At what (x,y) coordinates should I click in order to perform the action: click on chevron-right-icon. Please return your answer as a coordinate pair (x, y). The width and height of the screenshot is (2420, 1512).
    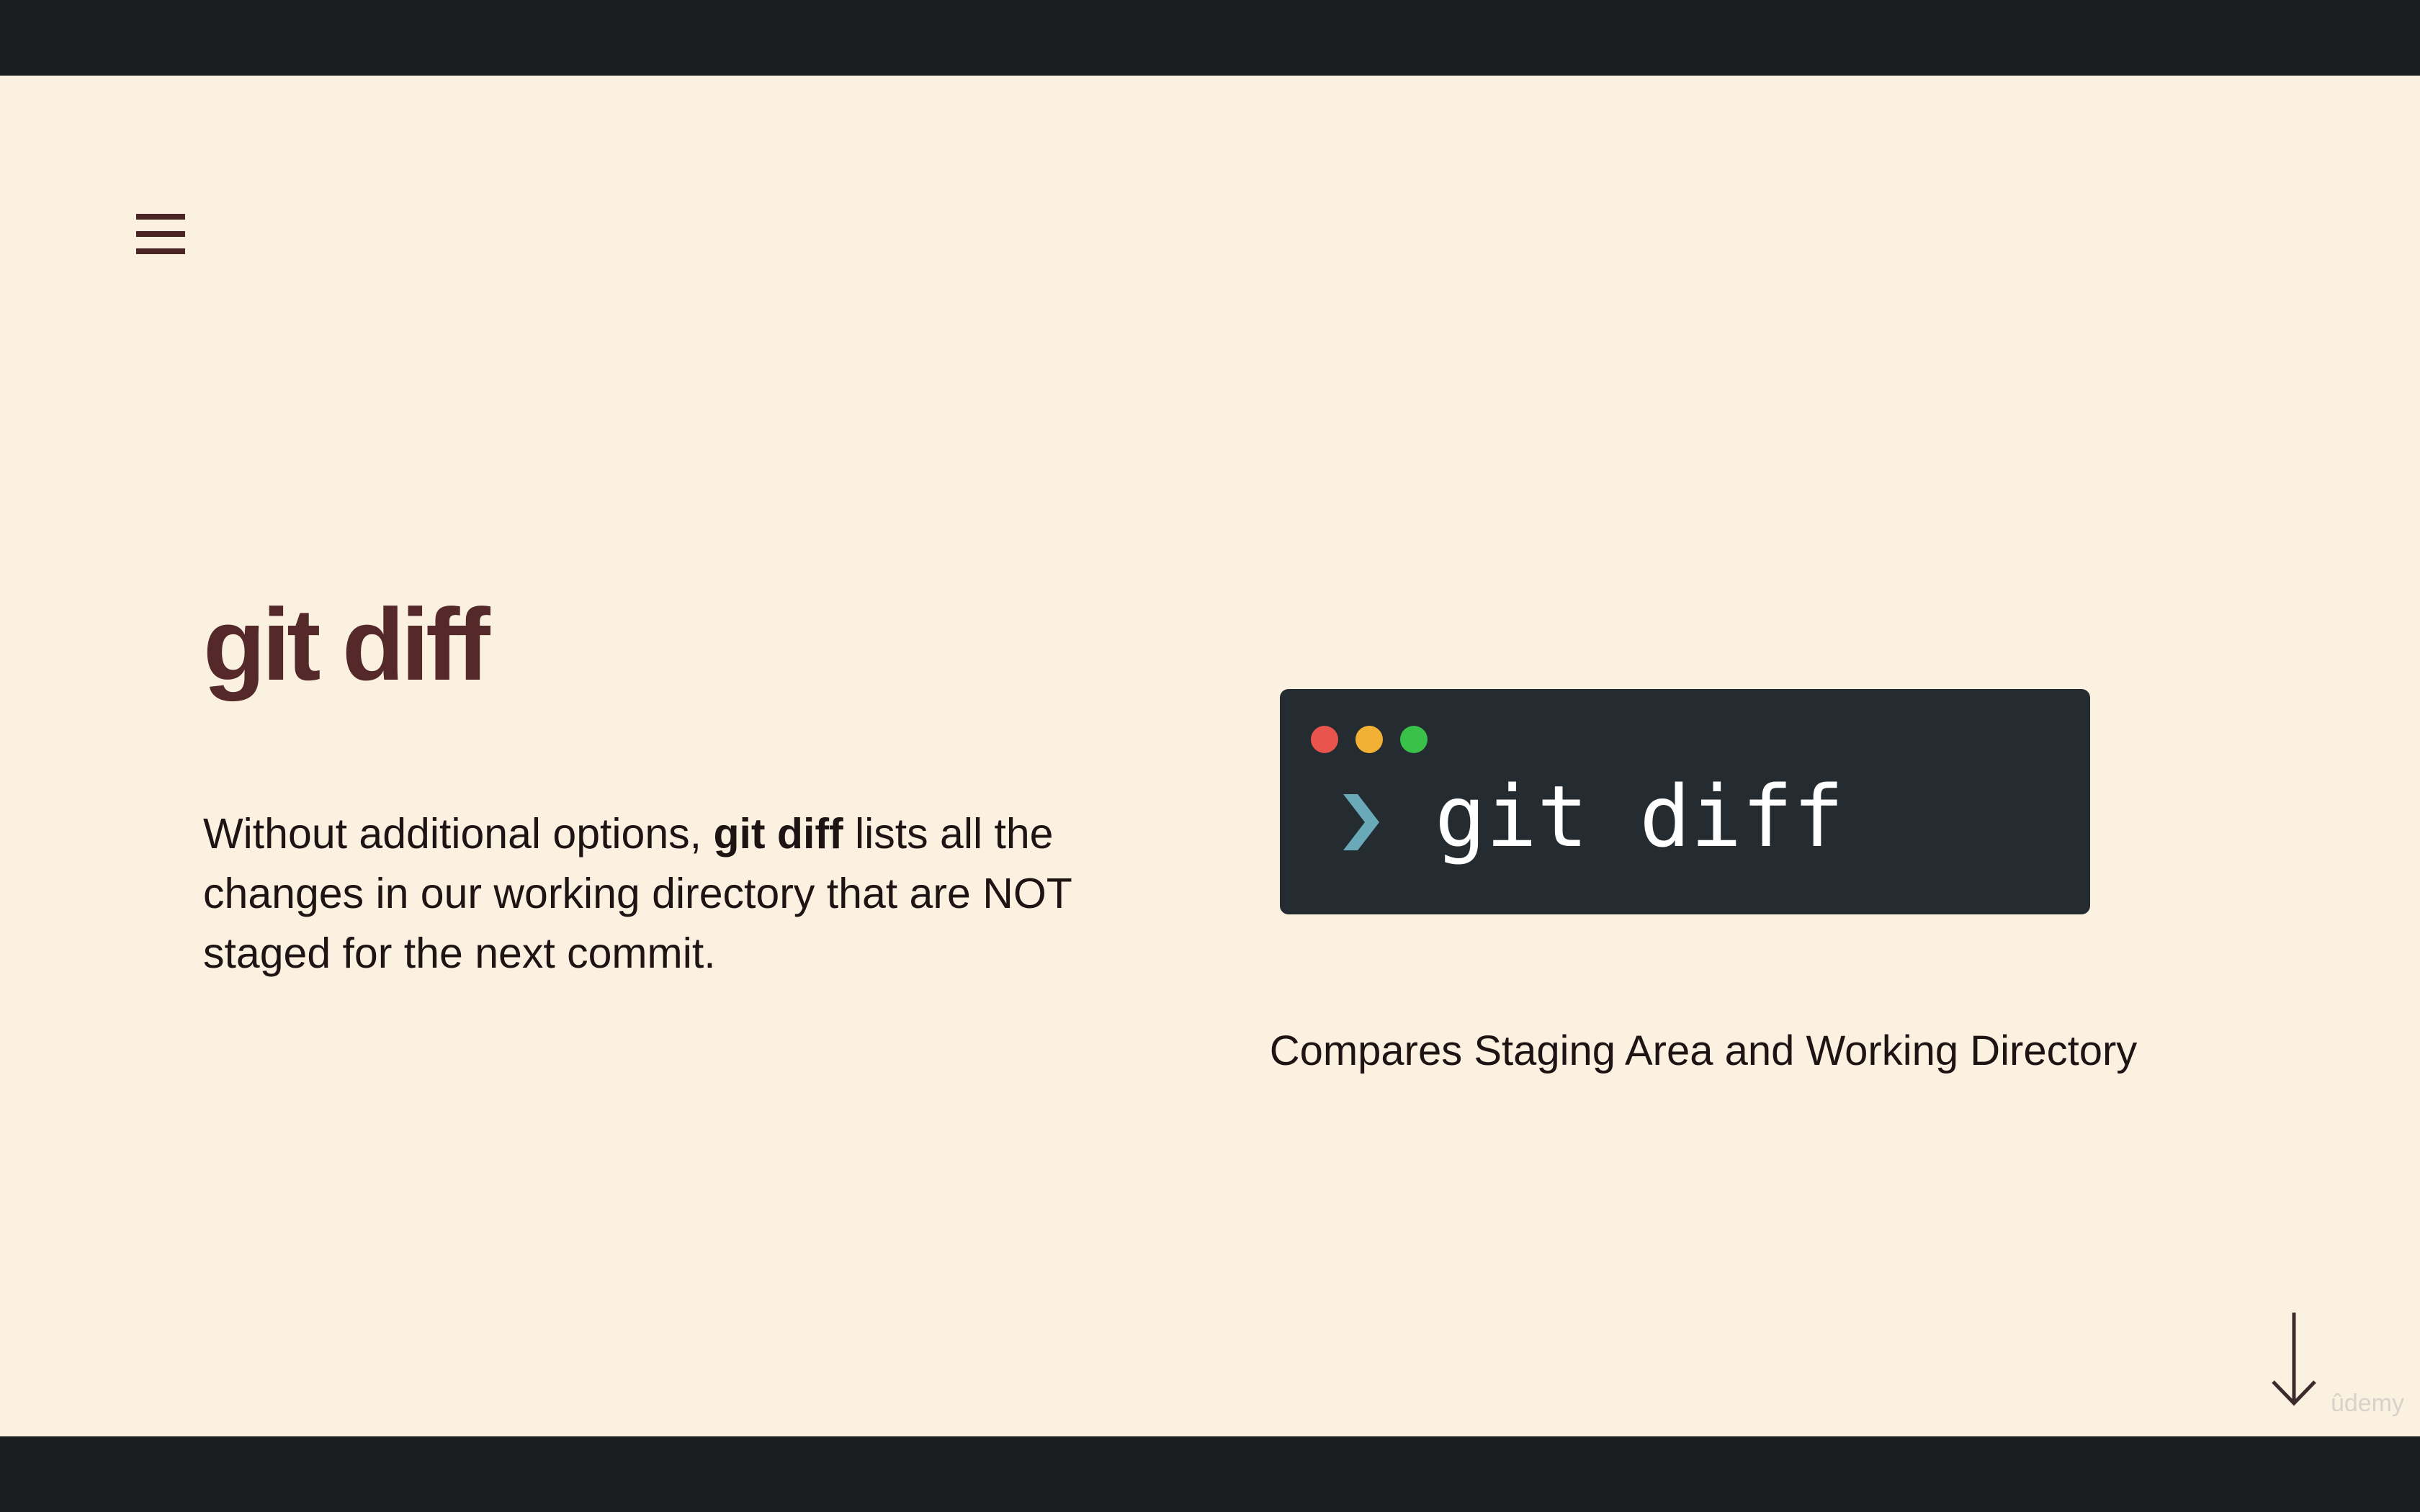
    Looking at the image, I should click on (1360, 822).